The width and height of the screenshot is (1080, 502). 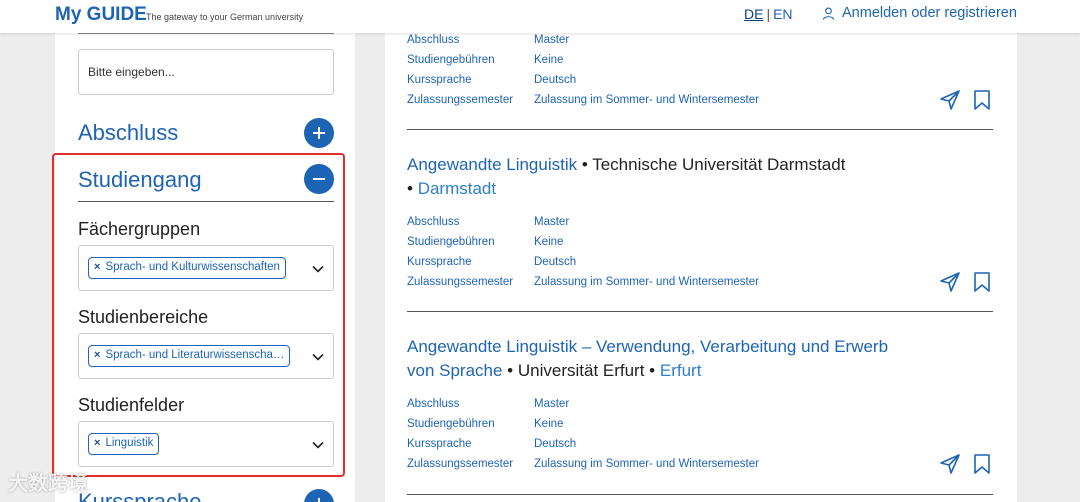 I want to click on login-link: Anmelden oder registrieren, so click(x=919, y=13).